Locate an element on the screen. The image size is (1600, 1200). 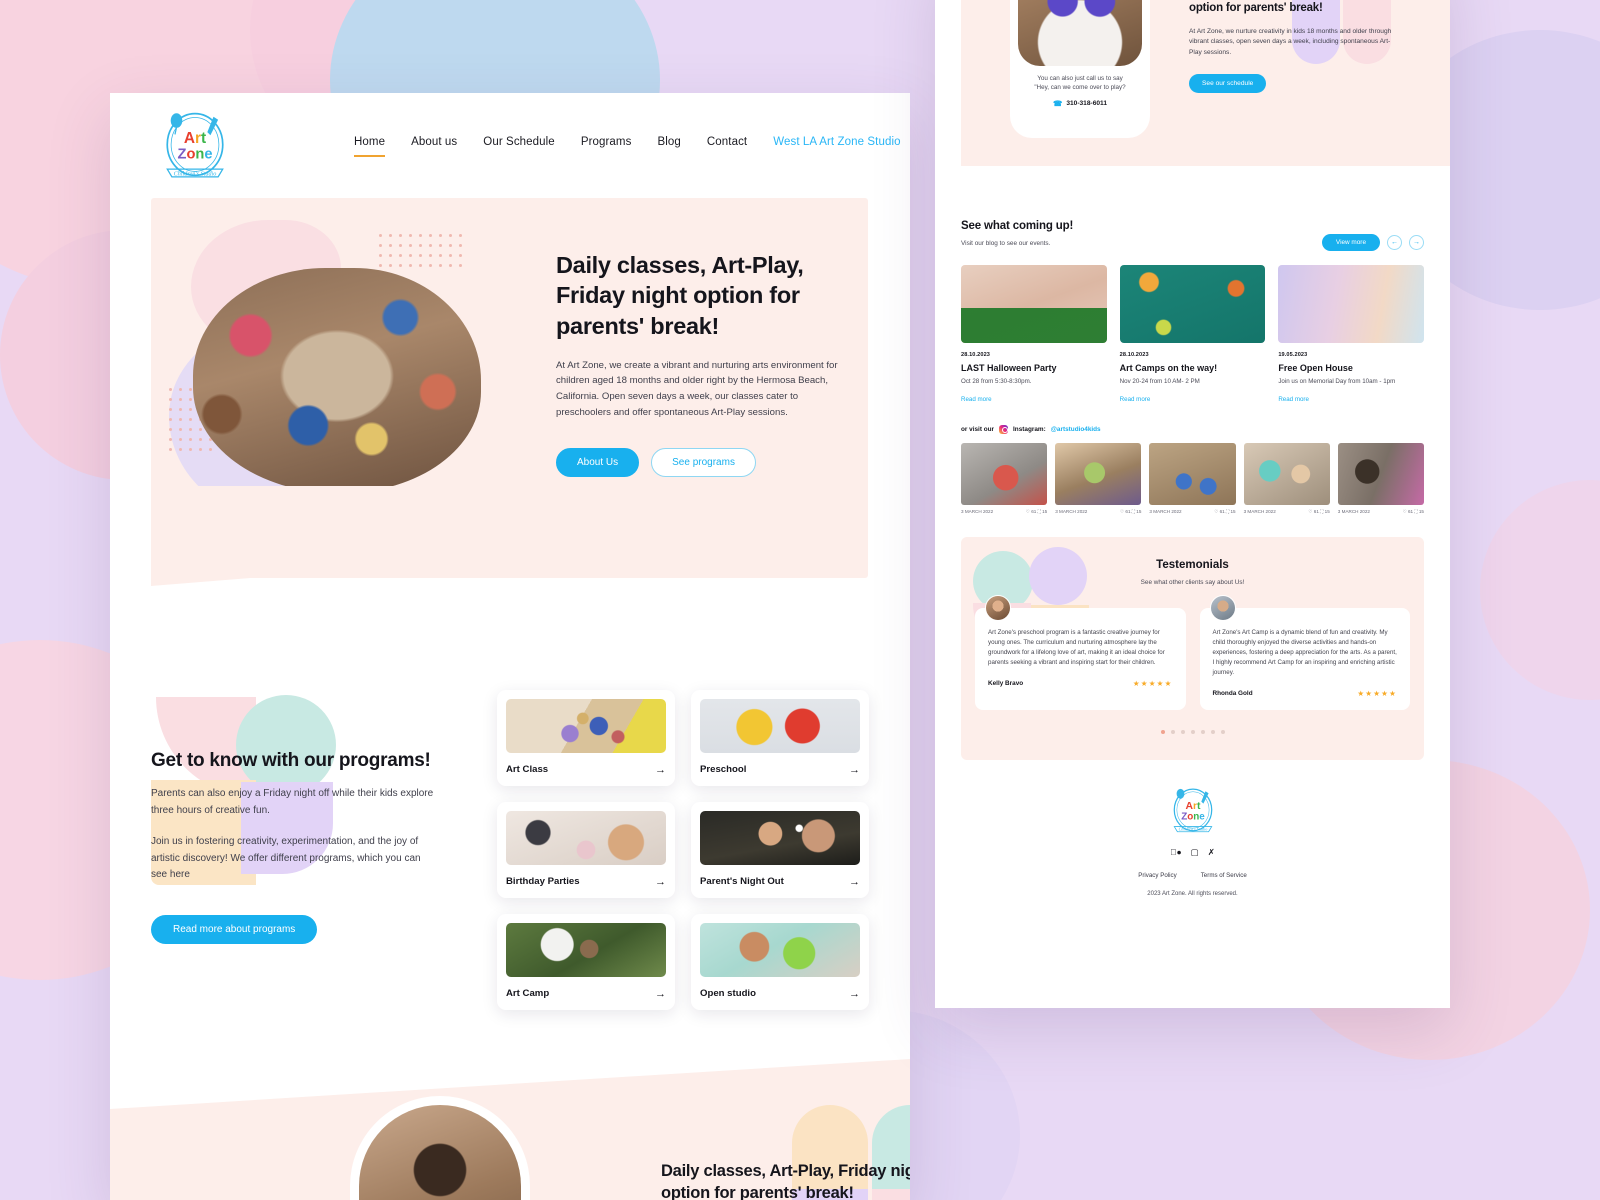
nav-item-home: Home is located at coordinates (370, 146).